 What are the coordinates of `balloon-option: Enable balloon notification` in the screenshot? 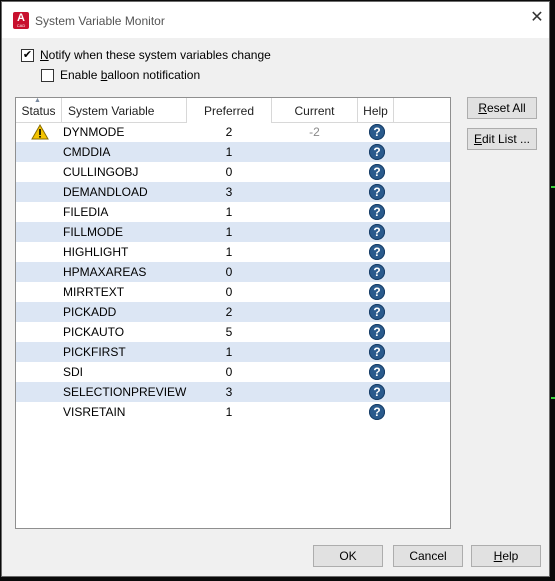 It's located at (120, 75).